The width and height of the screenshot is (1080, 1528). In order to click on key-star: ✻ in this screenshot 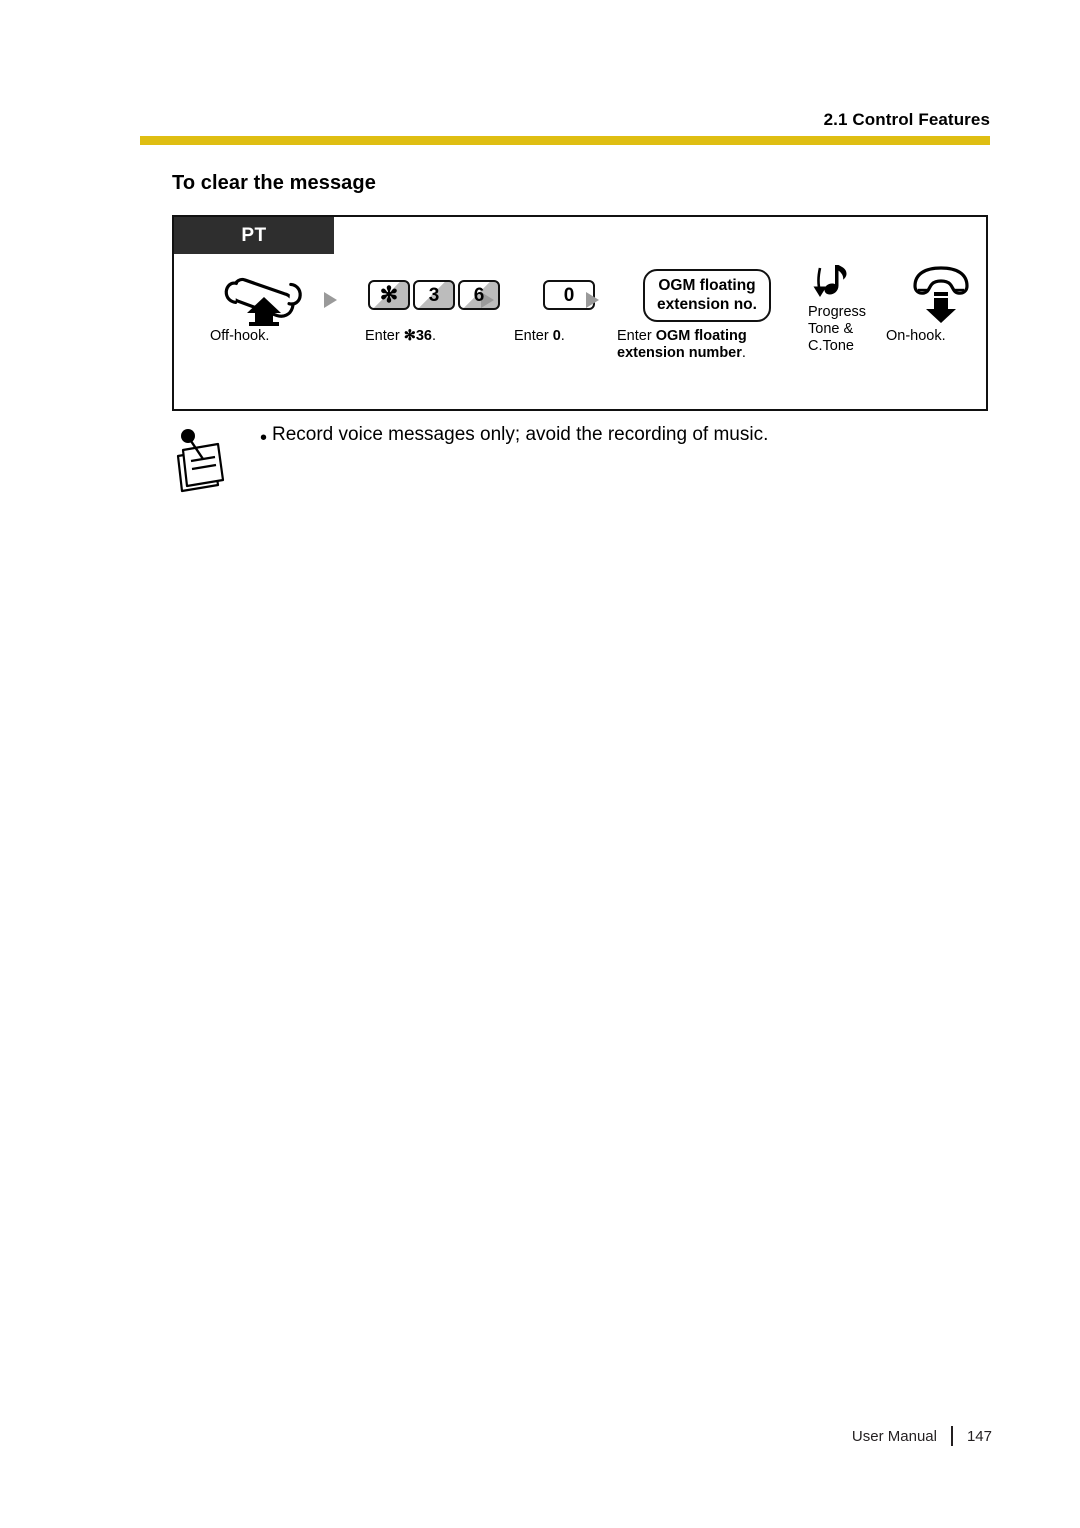, I will do `click(389, 295)`.